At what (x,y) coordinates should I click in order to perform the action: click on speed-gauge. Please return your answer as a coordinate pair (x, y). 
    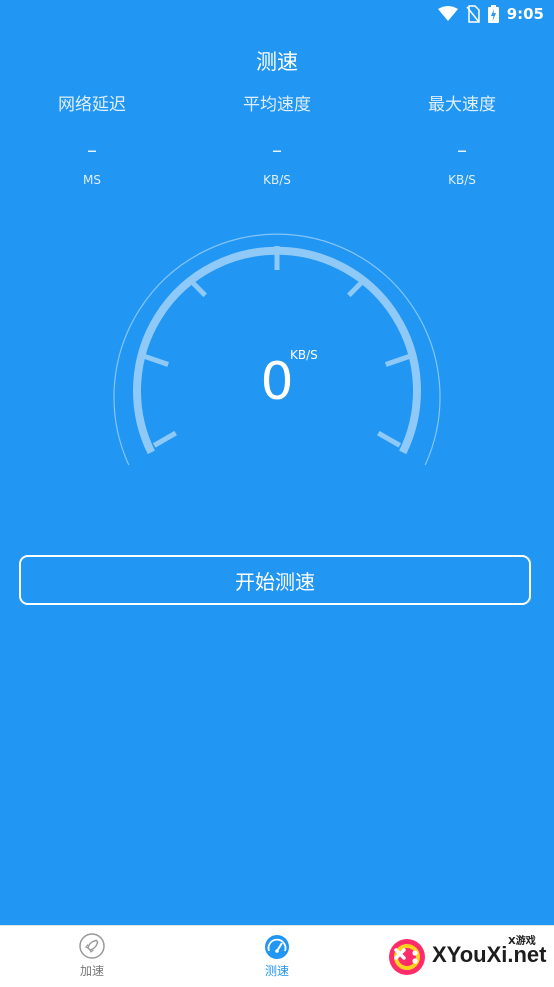
    Looking at the image, I should click on (277, 349).